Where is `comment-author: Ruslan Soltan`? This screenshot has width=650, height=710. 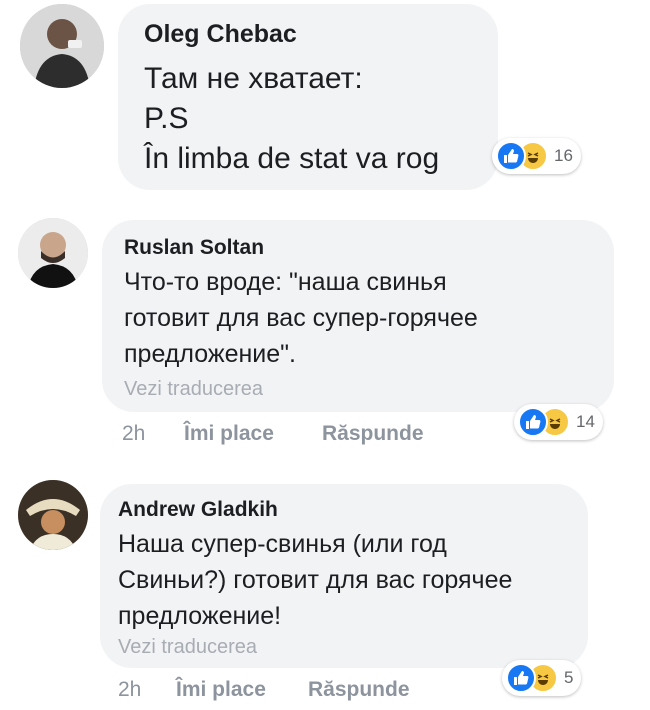 comment-author: Ruslan Soltan is located at coordinates (194, 248).